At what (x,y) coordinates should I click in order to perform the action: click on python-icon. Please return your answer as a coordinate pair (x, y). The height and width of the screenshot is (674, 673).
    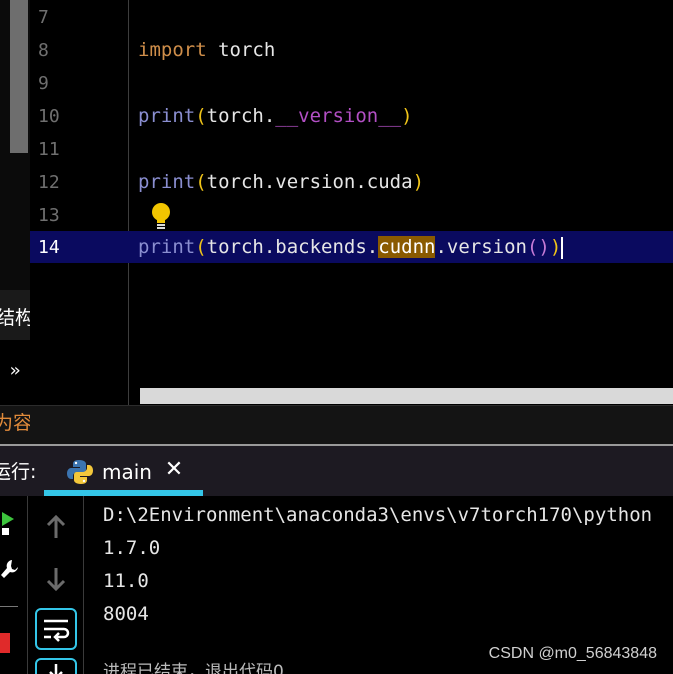
    Looking at the image, I should click on (80, 472).